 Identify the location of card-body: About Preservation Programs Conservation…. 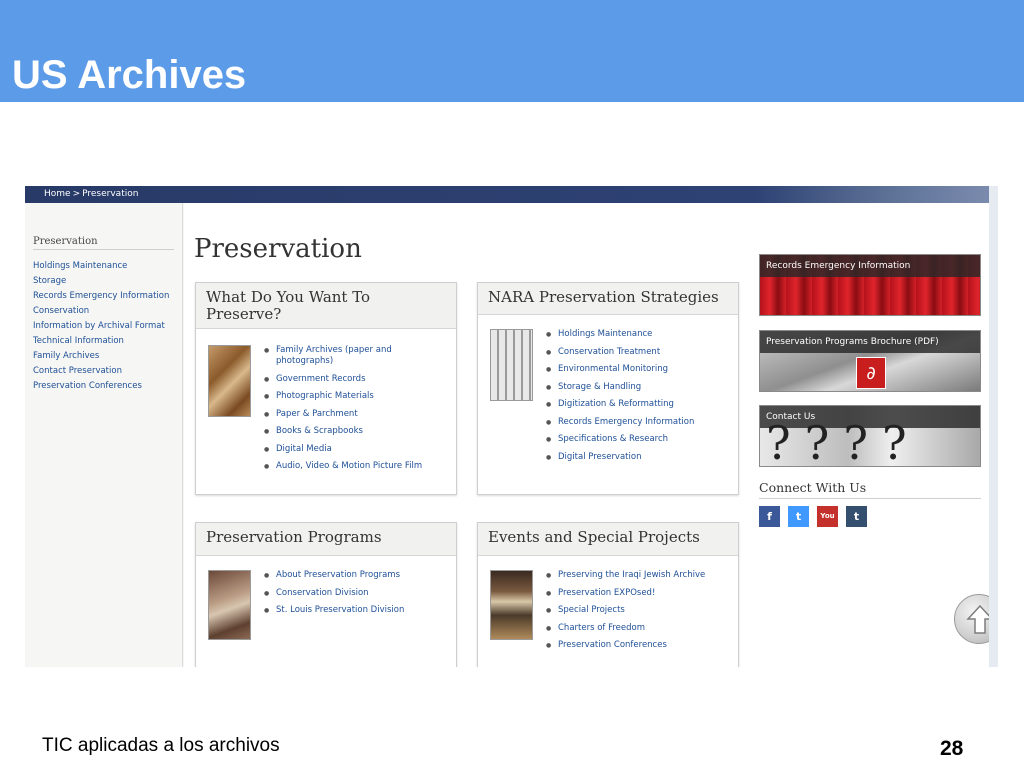
(326, 611).